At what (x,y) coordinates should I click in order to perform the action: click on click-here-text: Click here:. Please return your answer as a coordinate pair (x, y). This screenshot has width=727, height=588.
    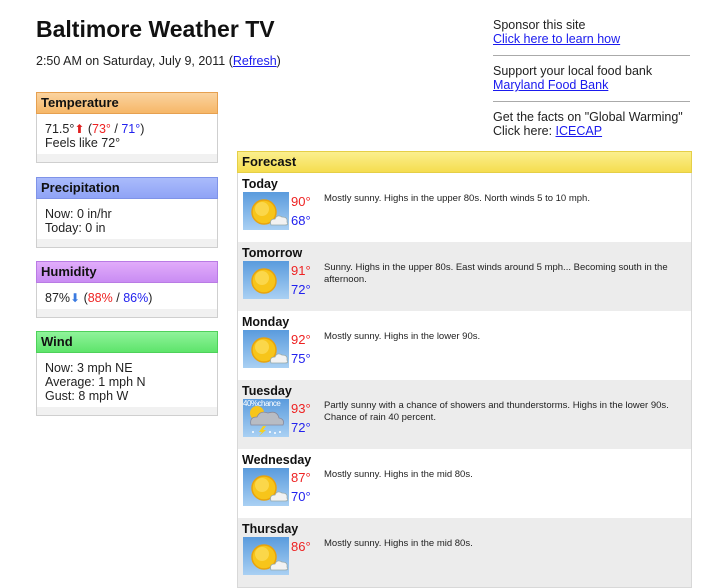
    Looking at the image, I should click on (524, 131).